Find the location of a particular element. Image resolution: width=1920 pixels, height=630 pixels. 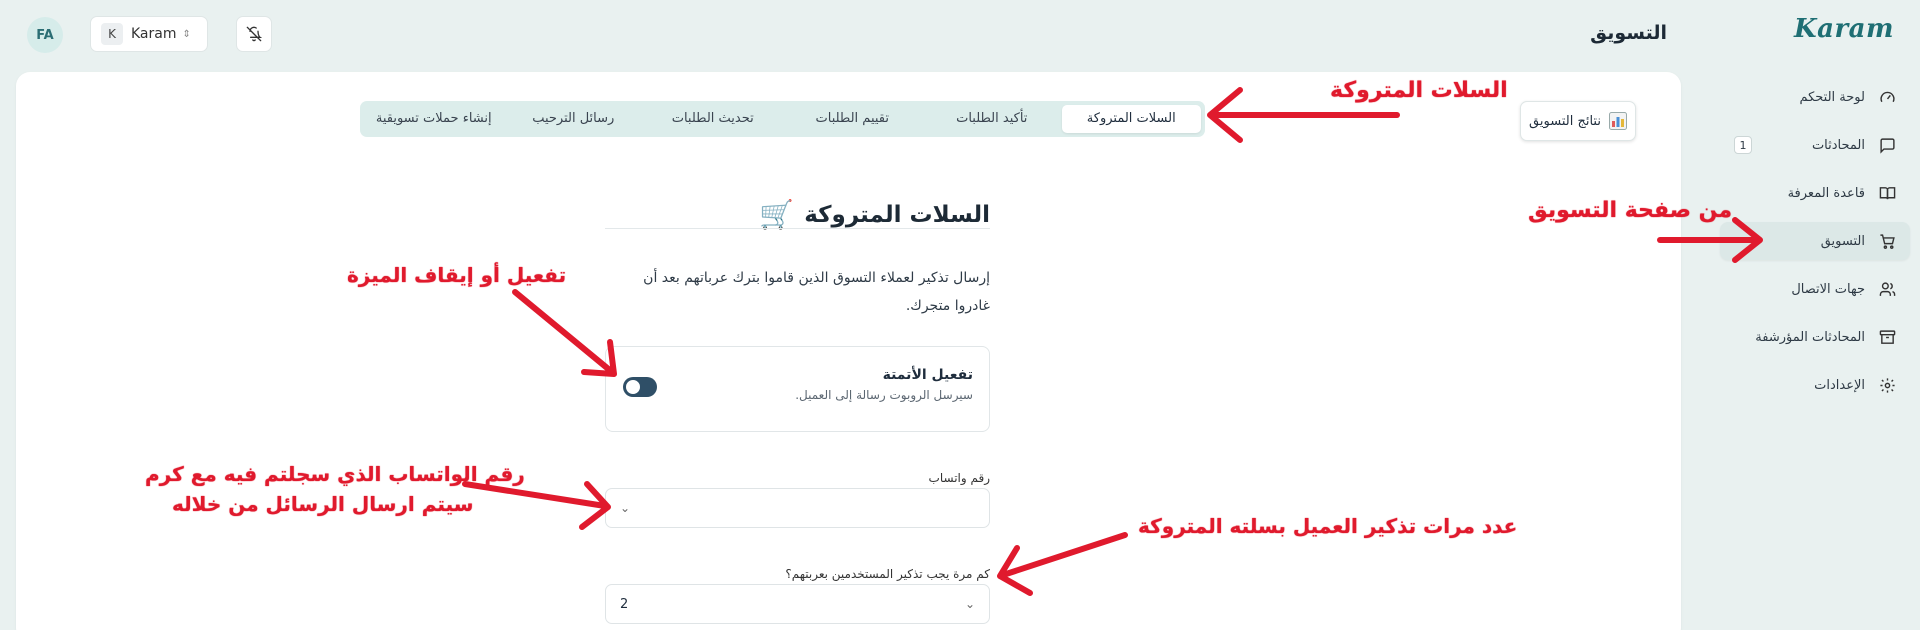

tab-welcome-messages: رسائل الترحيب is located at coordinates (574, 119).